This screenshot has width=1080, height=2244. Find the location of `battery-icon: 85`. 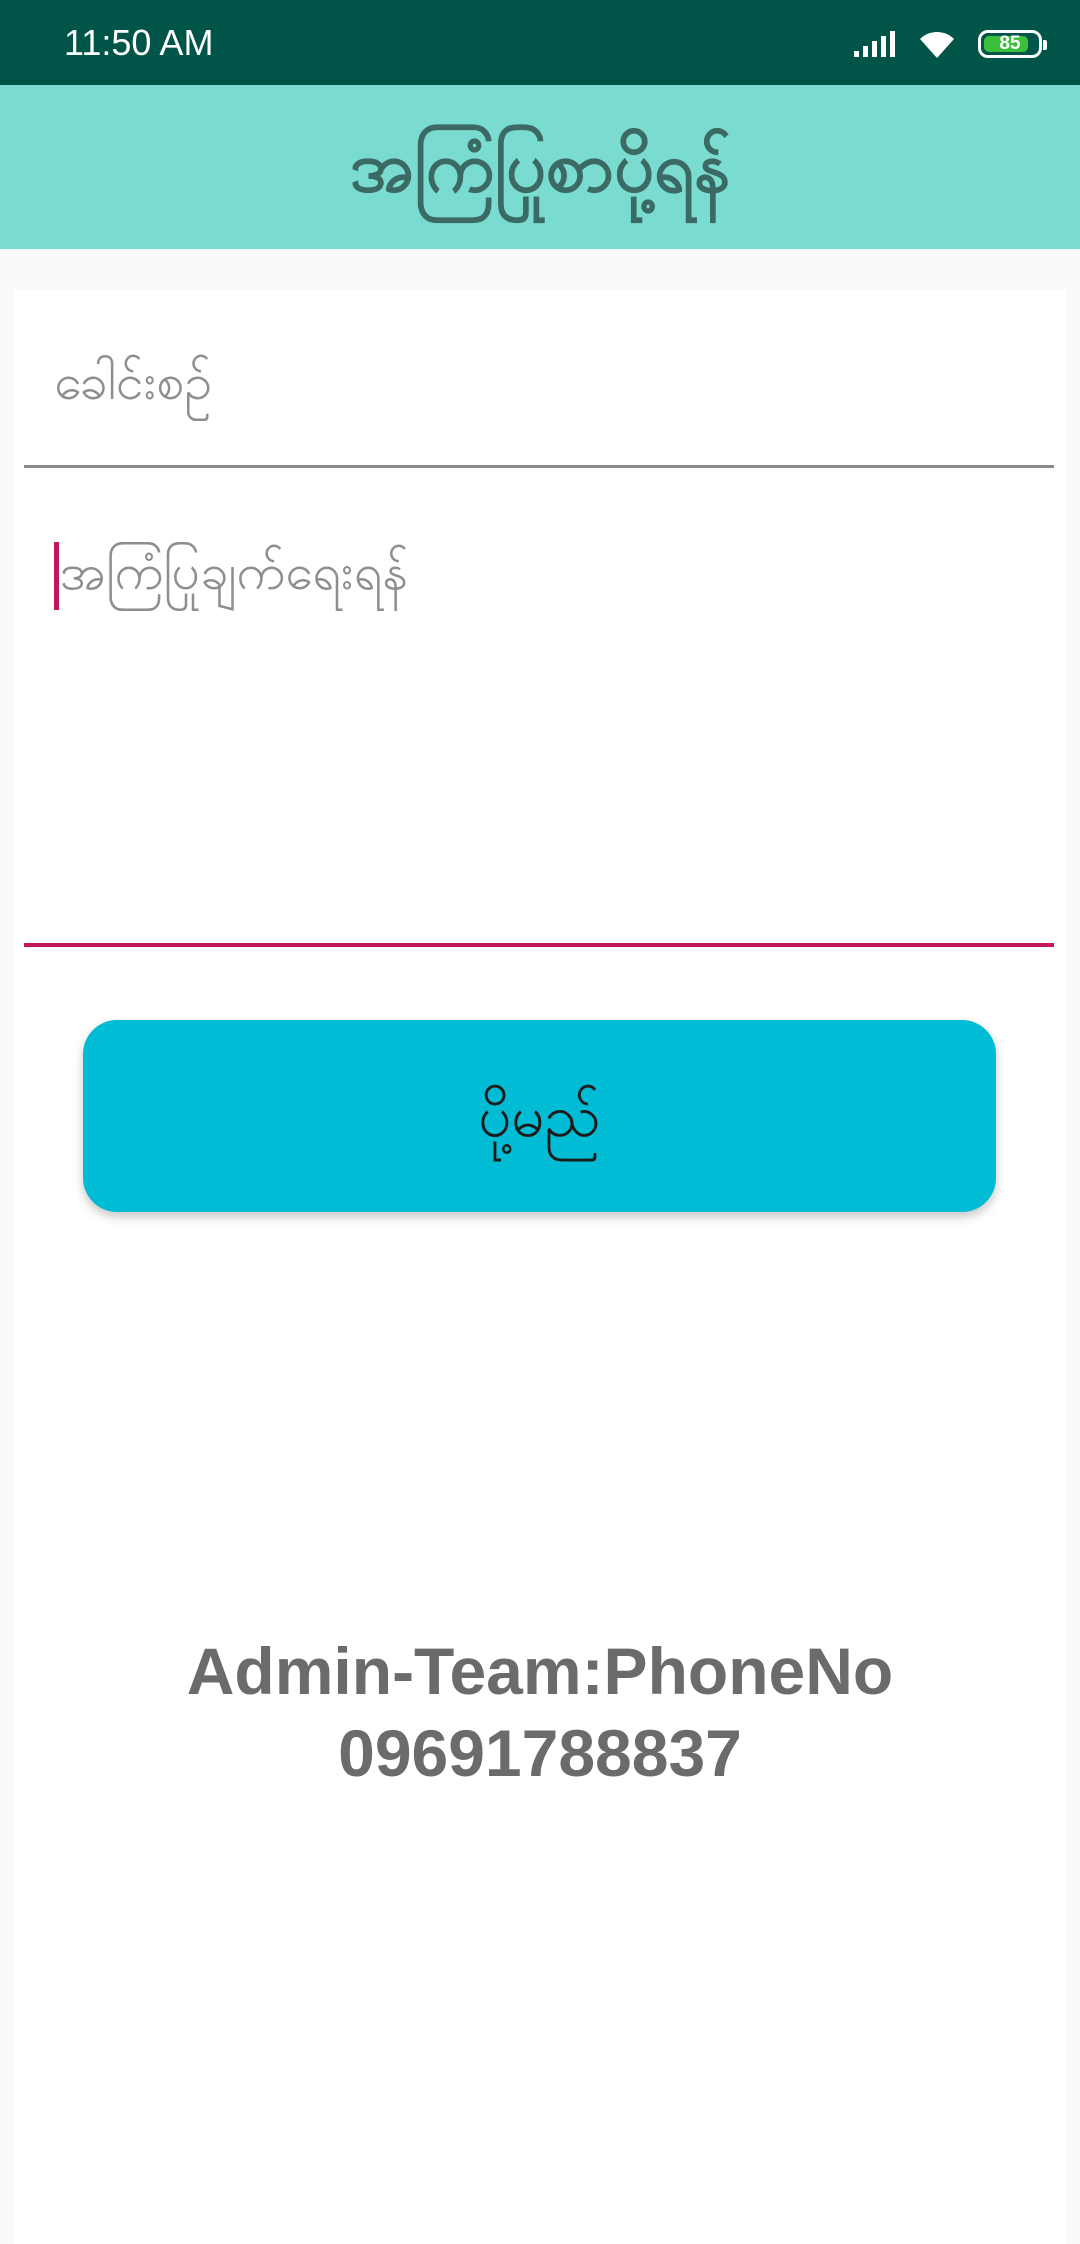

battery-icon: 85 is located at coordinates (1012, 44).